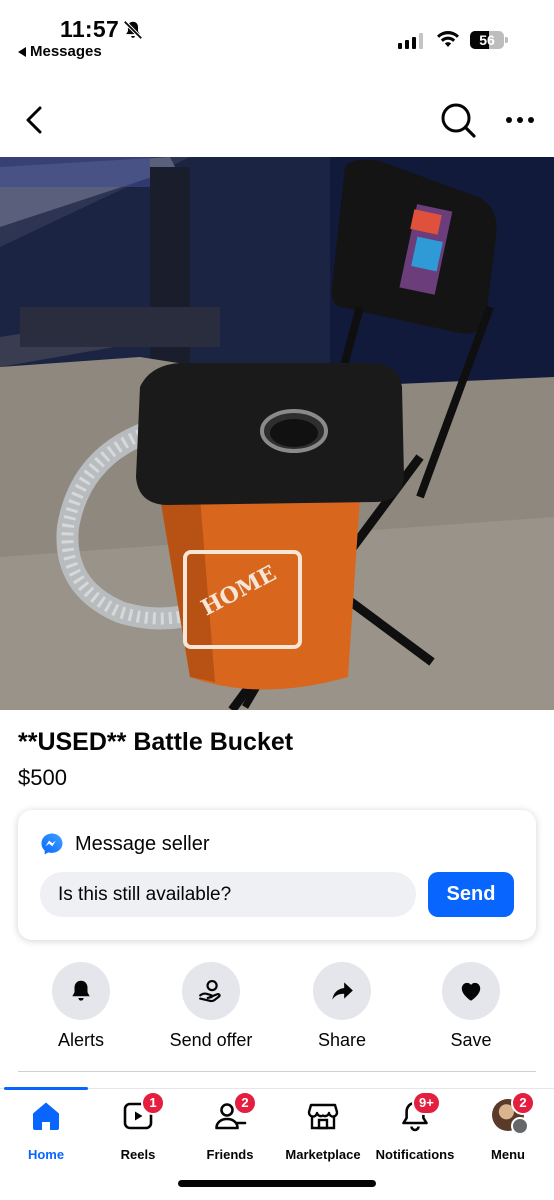 The height and width of the screenshot is (1200, 554). What do you see at coordinates (508, 1154) in the screenshot?
I see `tab-menu-label: Menu` at bounding box center [508, 1154].